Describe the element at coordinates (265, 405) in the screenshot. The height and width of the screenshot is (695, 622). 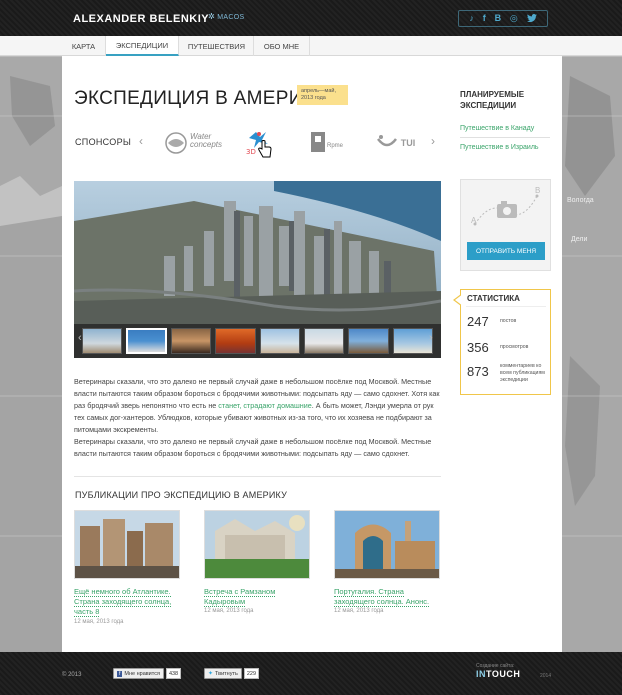
I see `inline-link: станет, страдают домашние` at that location.